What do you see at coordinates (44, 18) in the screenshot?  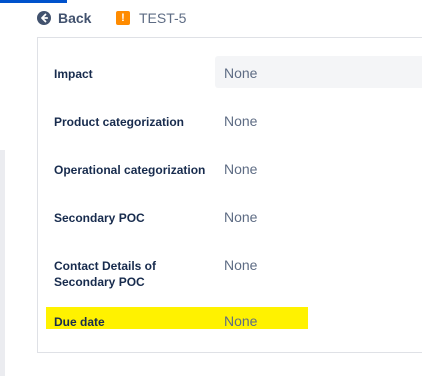 I see `arrow-left-circle-icon` at bounding box center [44, 18].